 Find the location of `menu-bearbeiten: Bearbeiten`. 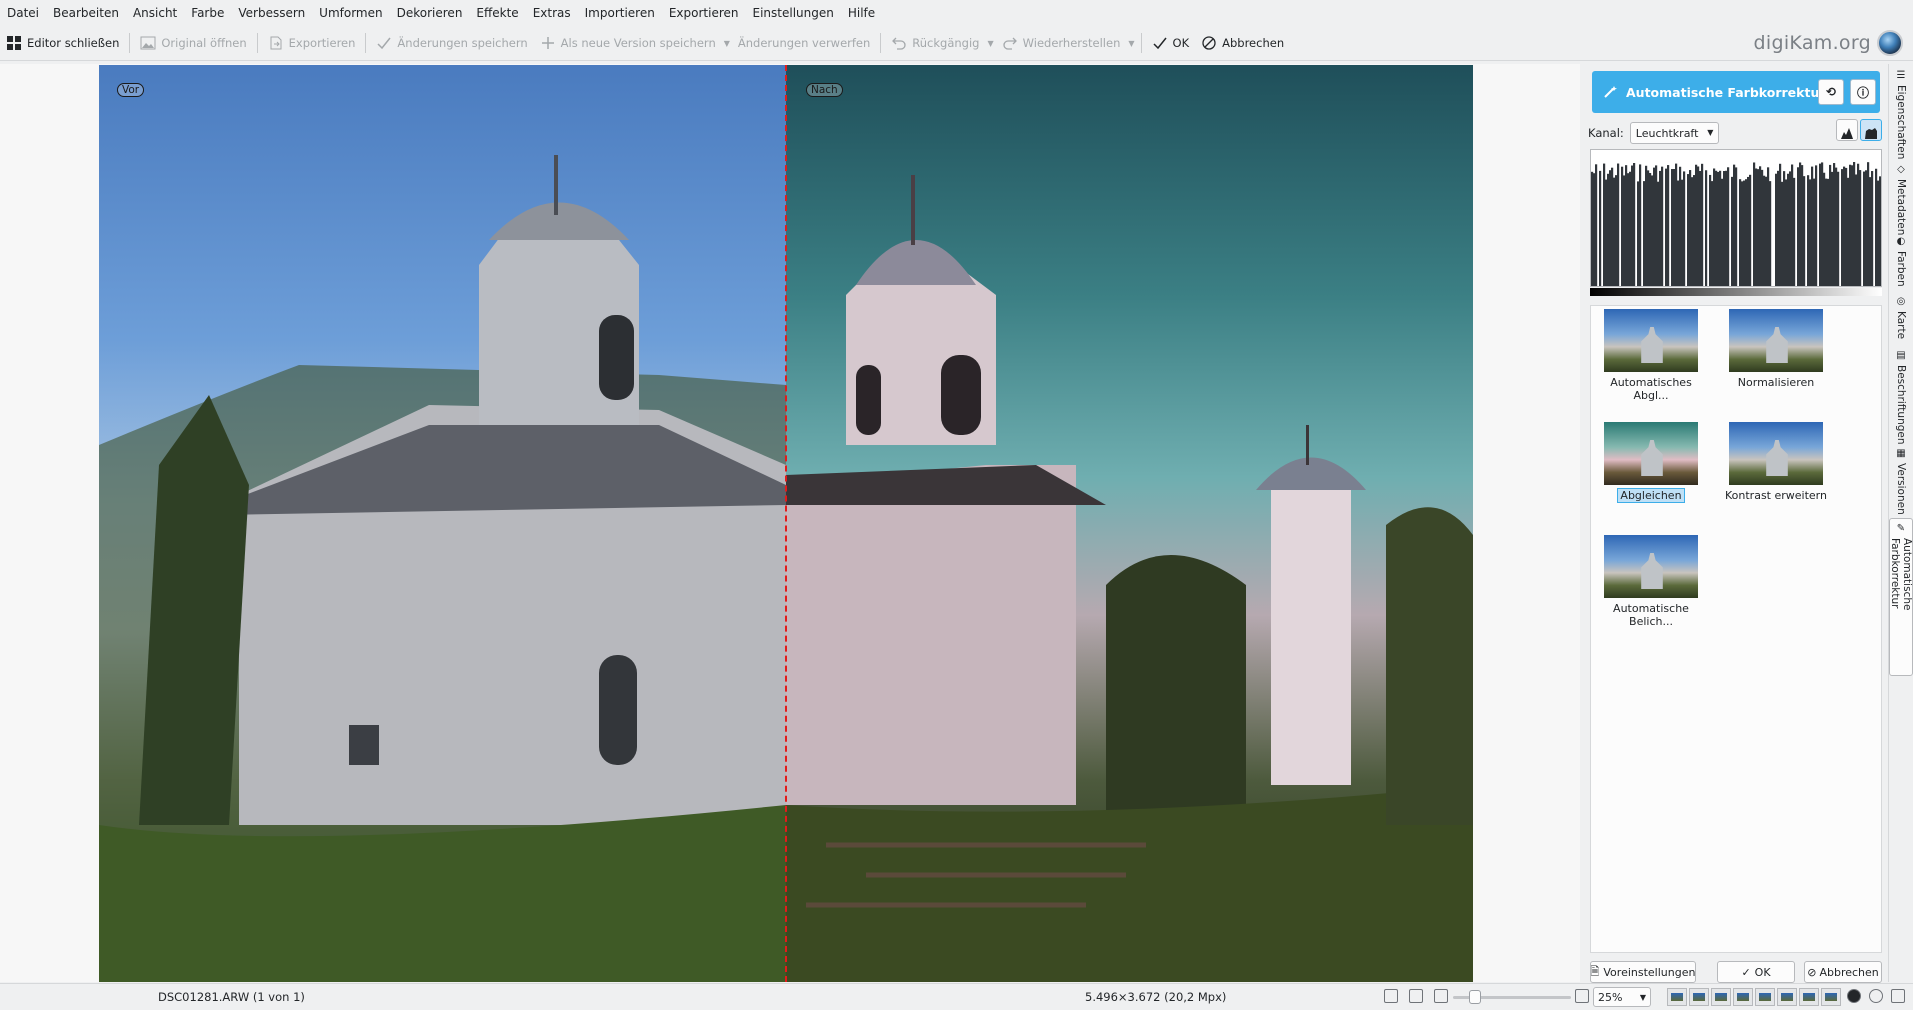

menu-bearbeiten: Bearbeiten is located at coordinates (86, 13).